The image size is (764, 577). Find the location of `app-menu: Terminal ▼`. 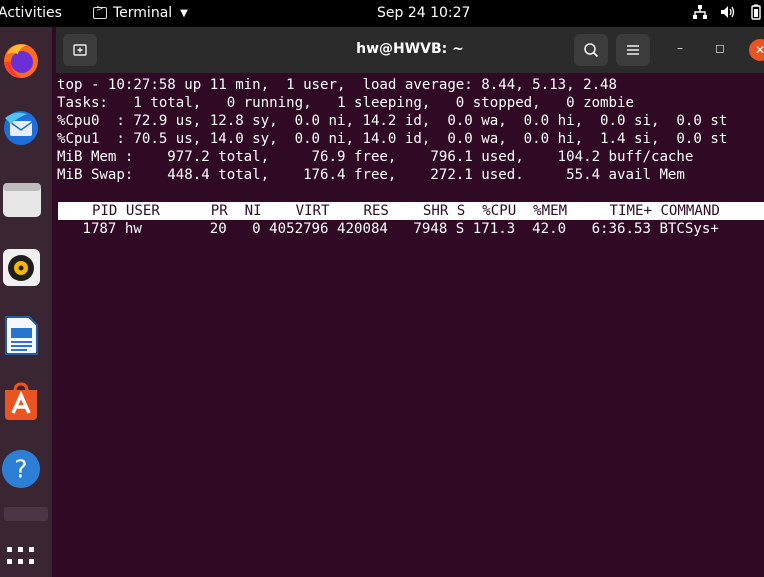

app-menu: Terminal ▼ is located at coordinates (140, 12).